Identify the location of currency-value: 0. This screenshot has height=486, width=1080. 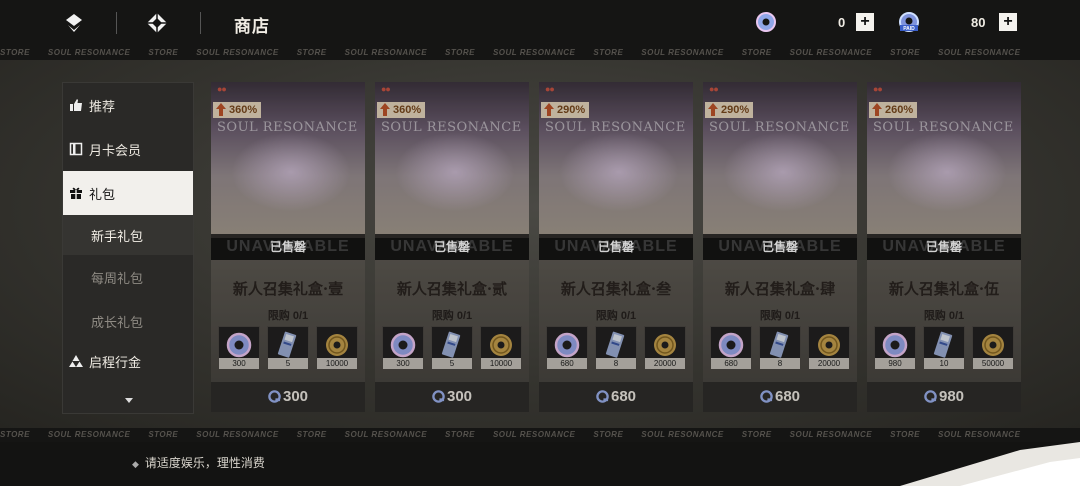
(842, 22).